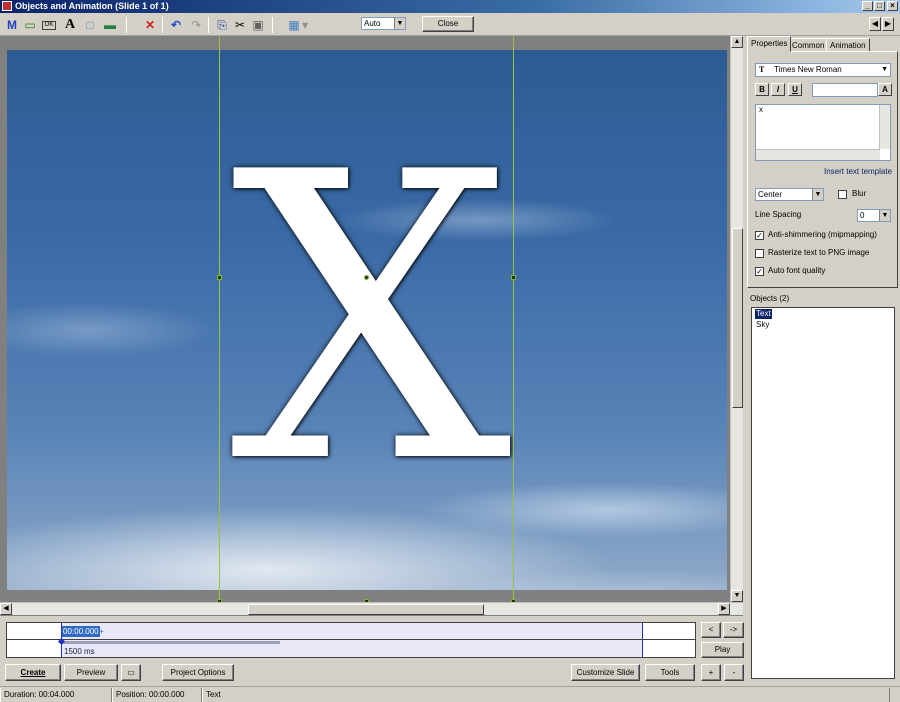  Describe the element at coordinates (605, 672) in the screenshot. I see `customize-slide-button: Customize Slide` at that location.